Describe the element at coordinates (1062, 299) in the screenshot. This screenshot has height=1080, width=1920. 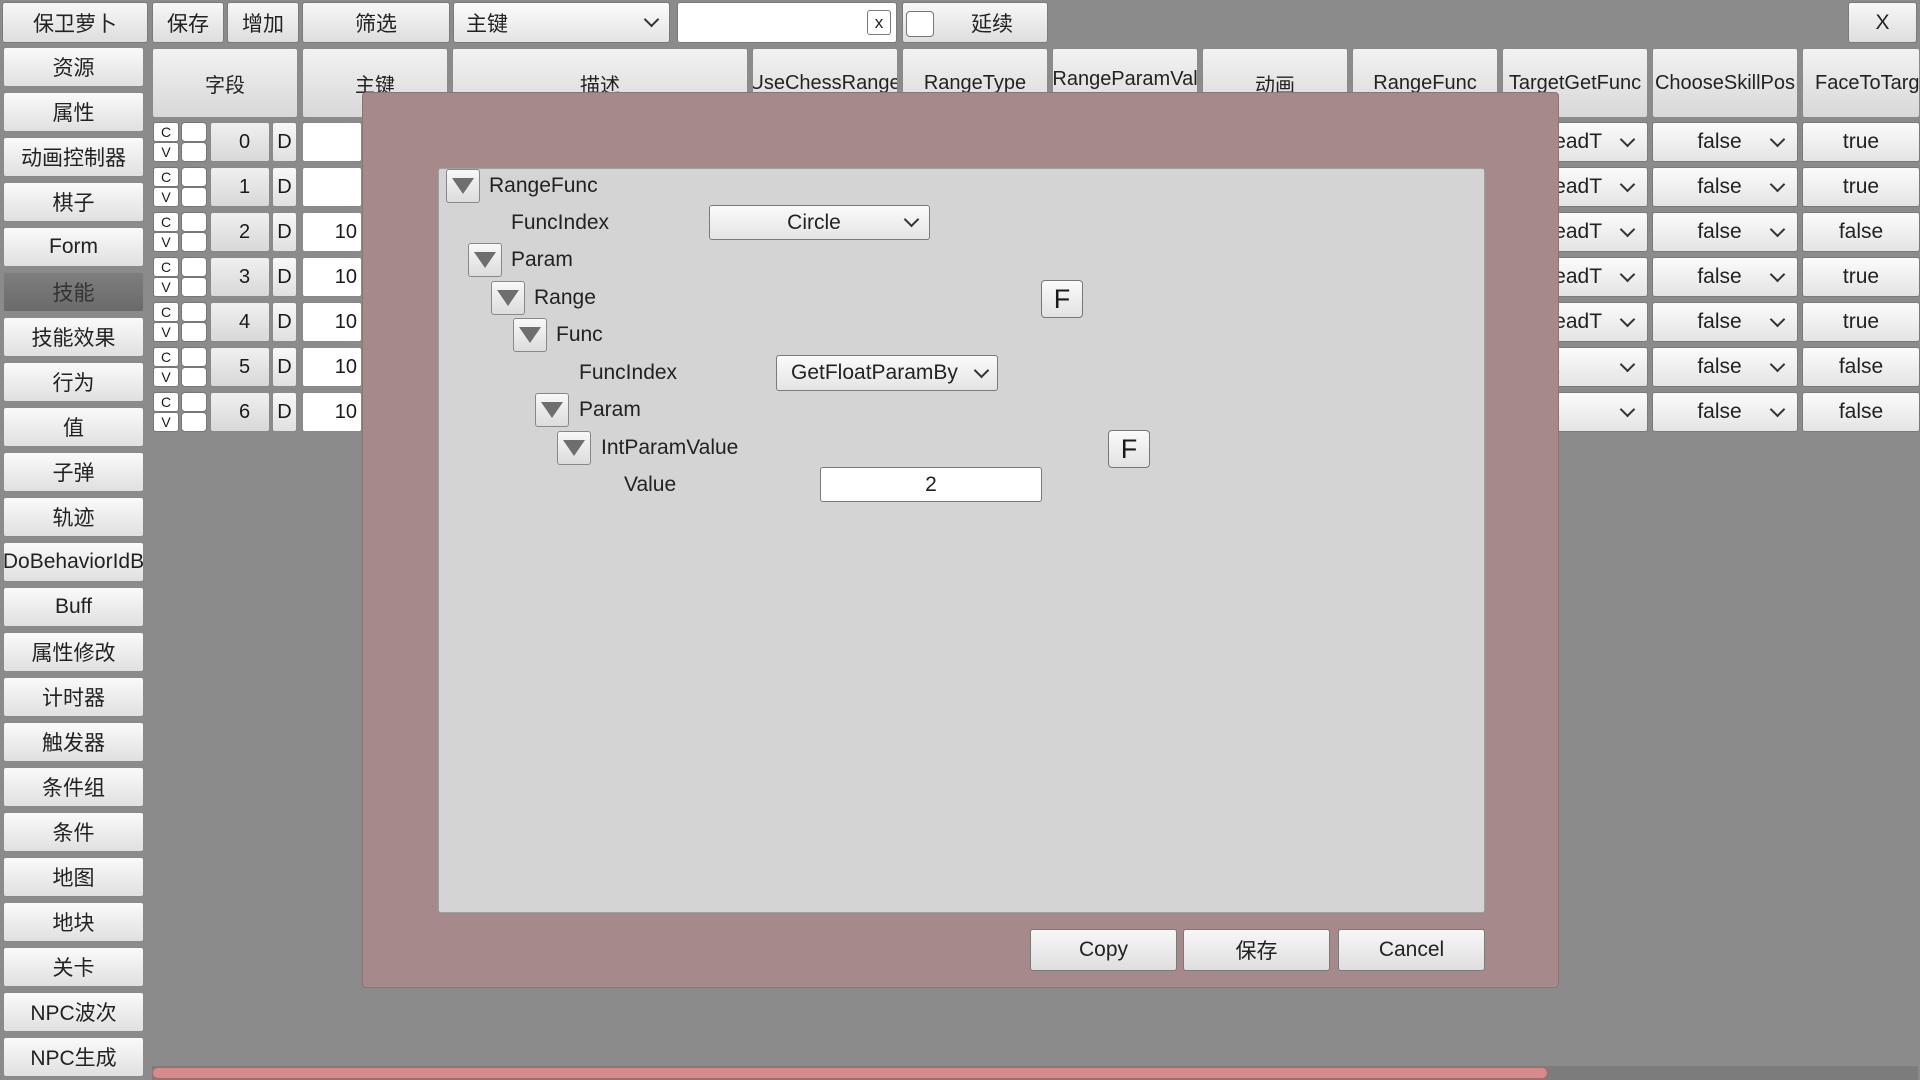
I see `range-f-button: F` at that location.